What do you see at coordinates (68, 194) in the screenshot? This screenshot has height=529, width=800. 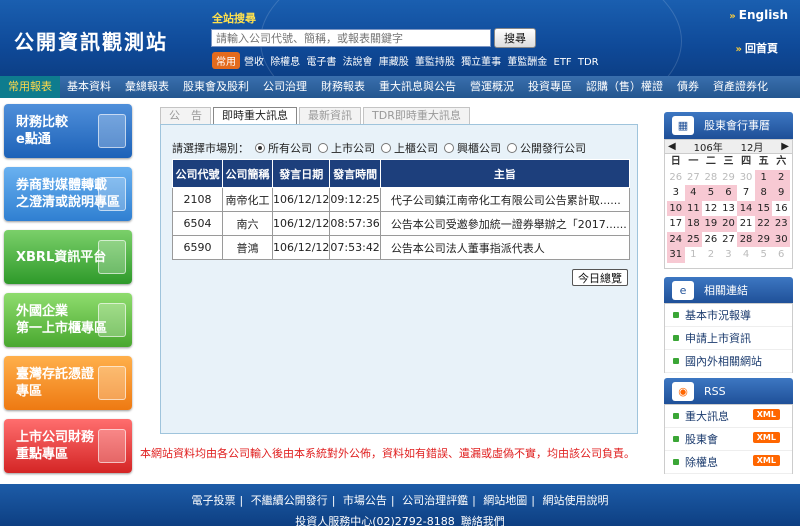 I see `banner-broker-clarification: 券商對媒體轉載 之澄清或說明專區` at bounding box center [68, 194].